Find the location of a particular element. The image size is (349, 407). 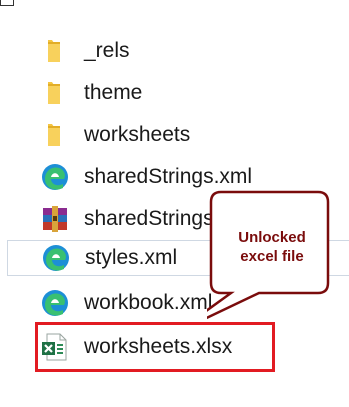

file-row-rels: _rels is located at coordinates (190, 51).